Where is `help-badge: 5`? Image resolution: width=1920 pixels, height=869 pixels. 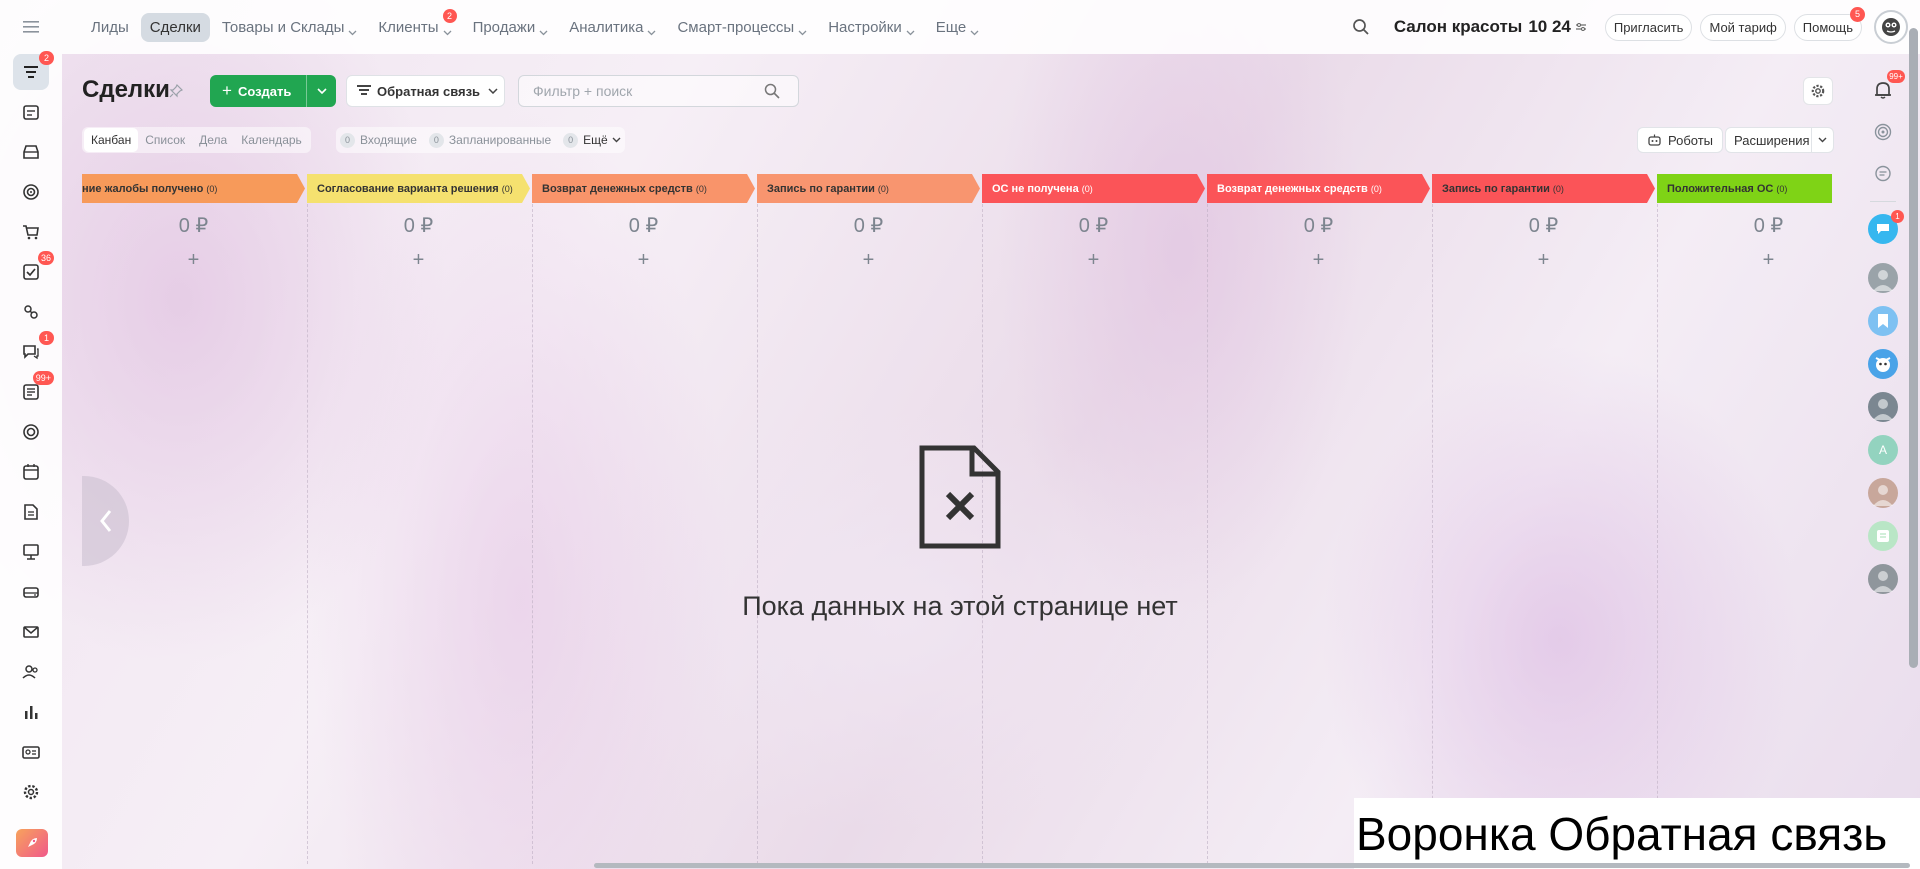 help-badge: 5 is located at coordinates (1857, 14).